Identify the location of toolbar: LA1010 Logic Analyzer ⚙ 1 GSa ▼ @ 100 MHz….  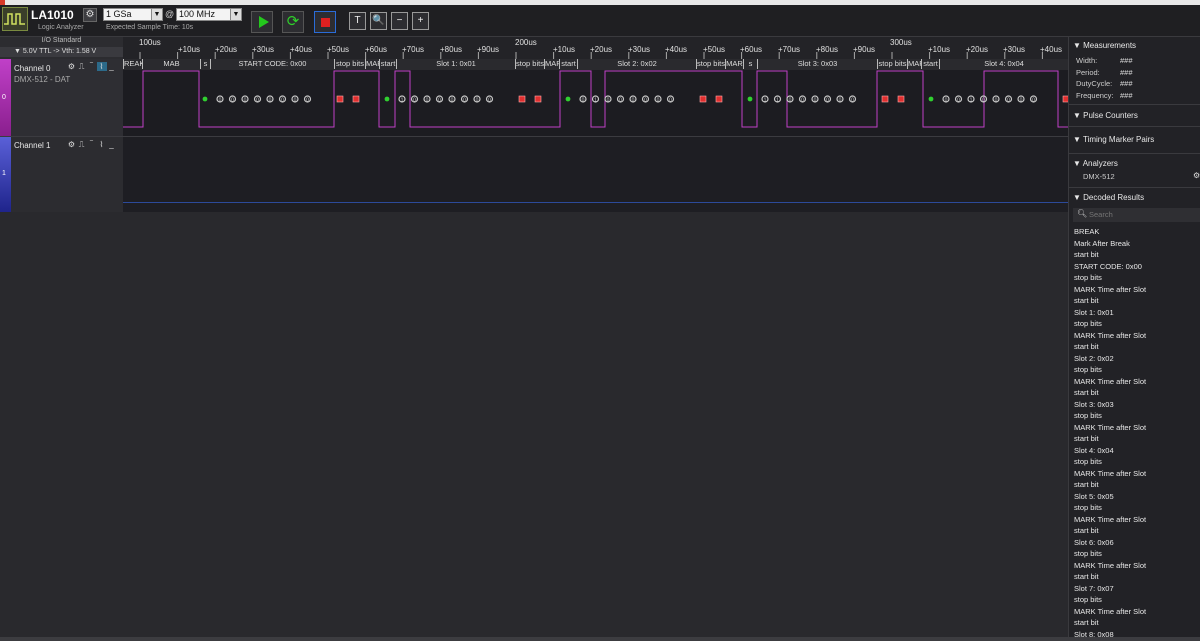
(600, 21).